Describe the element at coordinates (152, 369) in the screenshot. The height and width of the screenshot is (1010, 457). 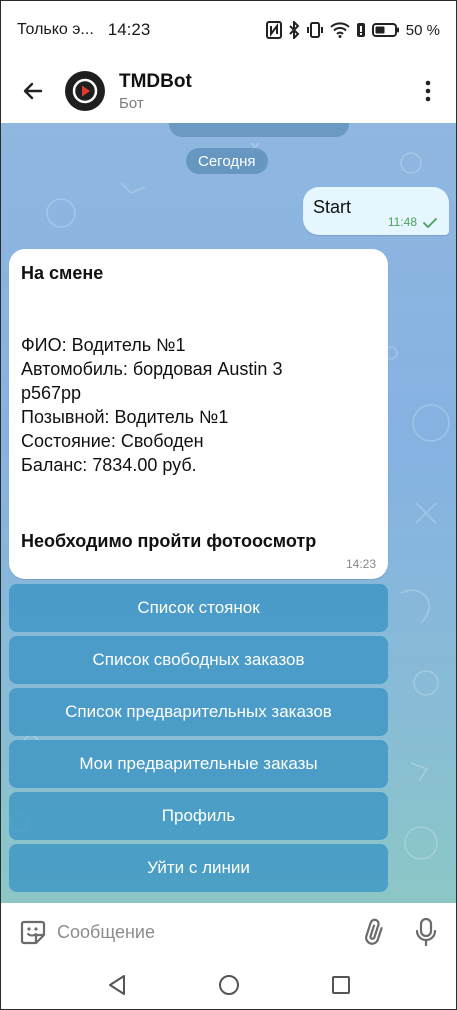
I see `message-line: Автомобиль: бордовая Austin 3` at that location.